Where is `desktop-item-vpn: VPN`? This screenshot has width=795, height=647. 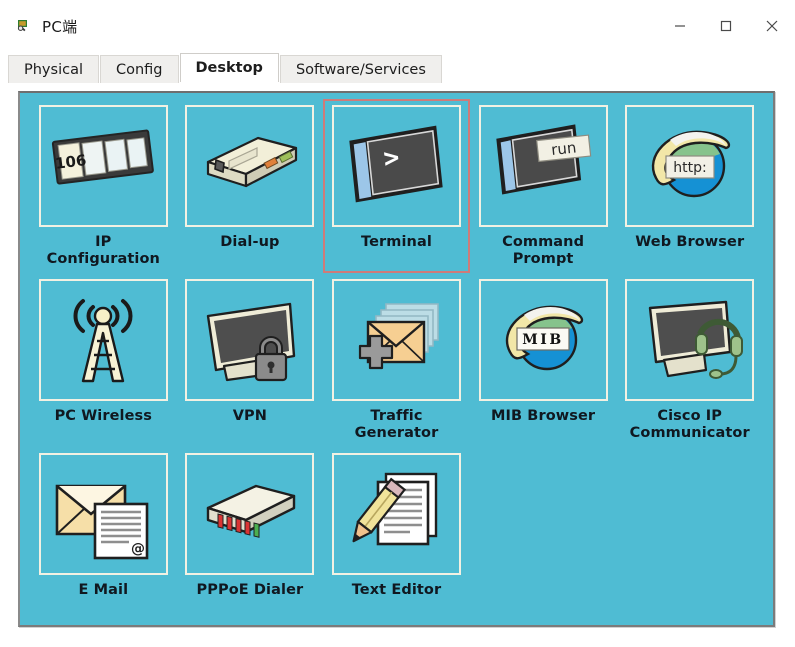 desktop-item-vpn: VPN is located at coordinates (250, 360).